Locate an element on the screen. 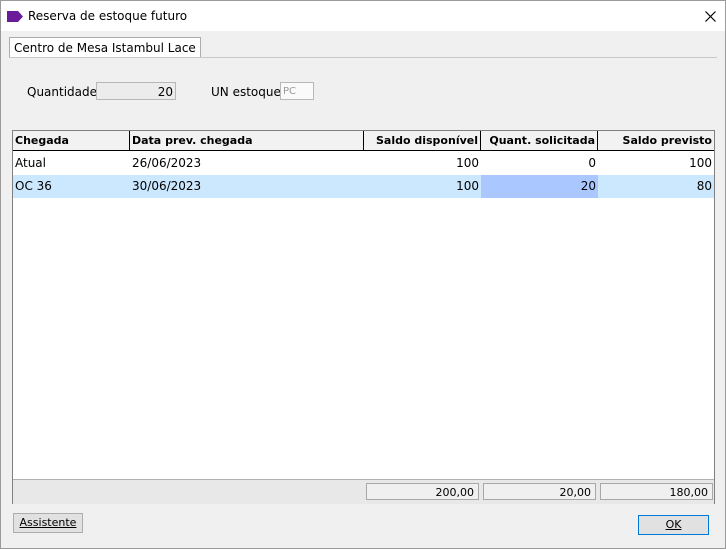 The height and width of the screenshot is (549, 726). table-row: Atual 26/06/2023 100 0 100 is located at coordinates (363, 163).